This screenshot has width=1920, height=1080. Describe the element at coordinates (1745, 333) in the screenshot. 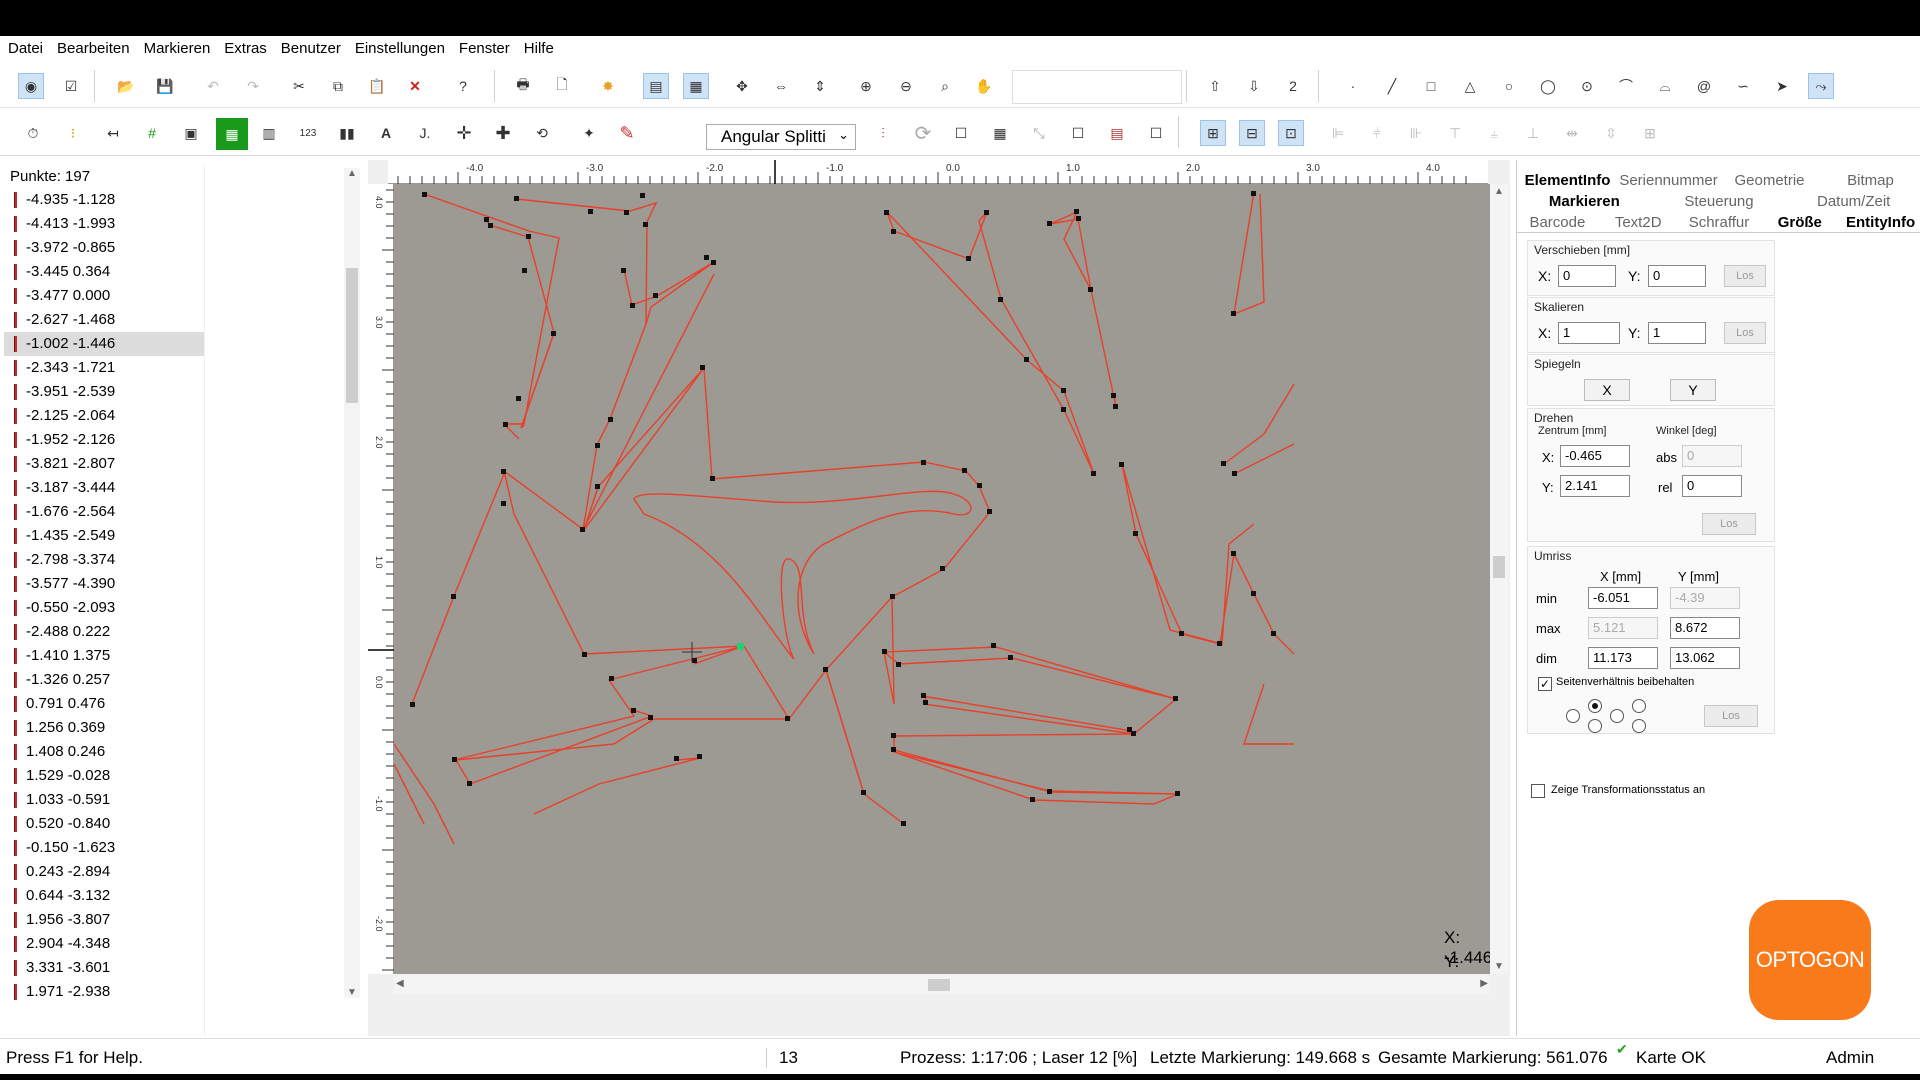

I see `scale-apply-button: Los` at that location.